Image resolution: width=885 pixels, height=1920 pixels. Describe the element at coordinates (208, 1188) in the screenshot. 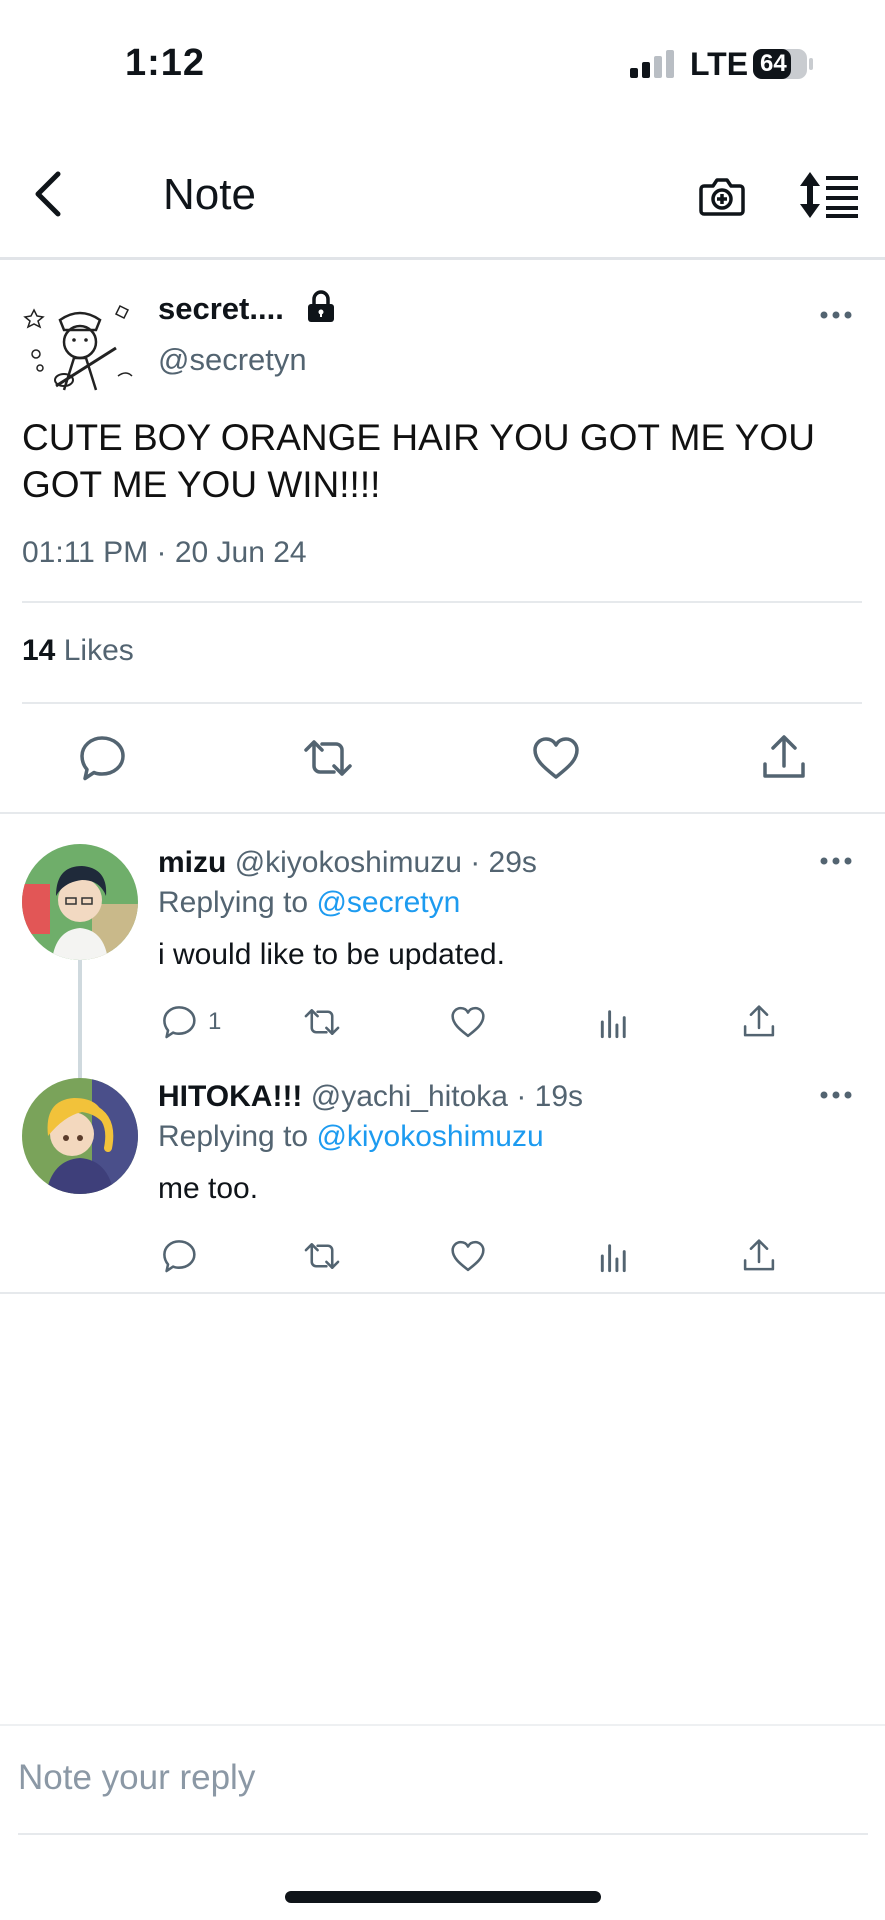

I see `reply-text: me too.` at that location.